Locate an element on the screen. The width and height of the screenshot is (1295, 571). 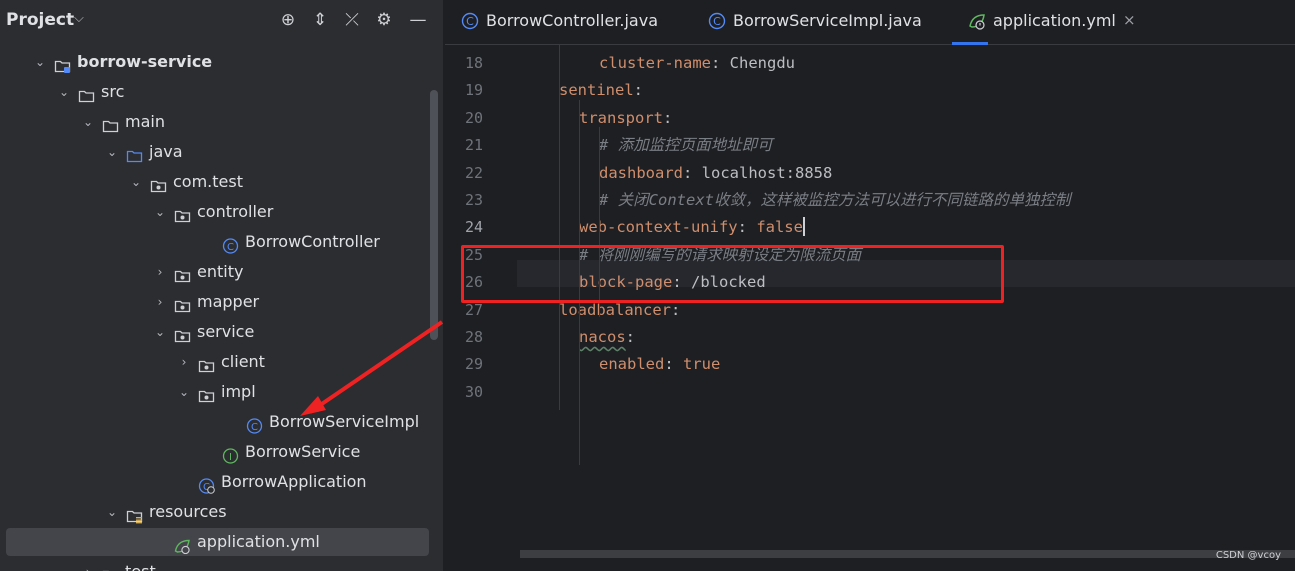
annotation-arrow is located at coordinates (372, 368).